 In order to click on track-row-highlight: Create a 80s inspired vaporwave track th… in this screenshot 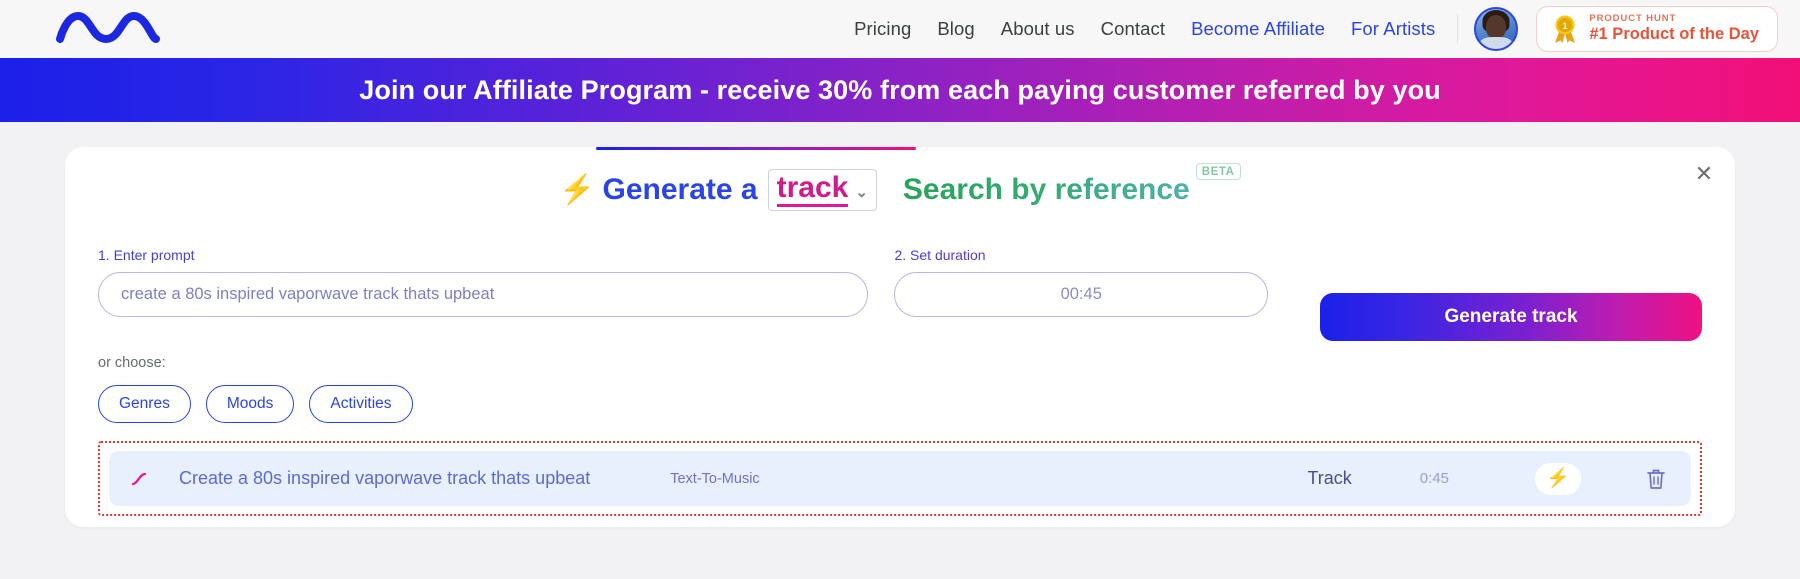, I will do `click(900, 479)`.